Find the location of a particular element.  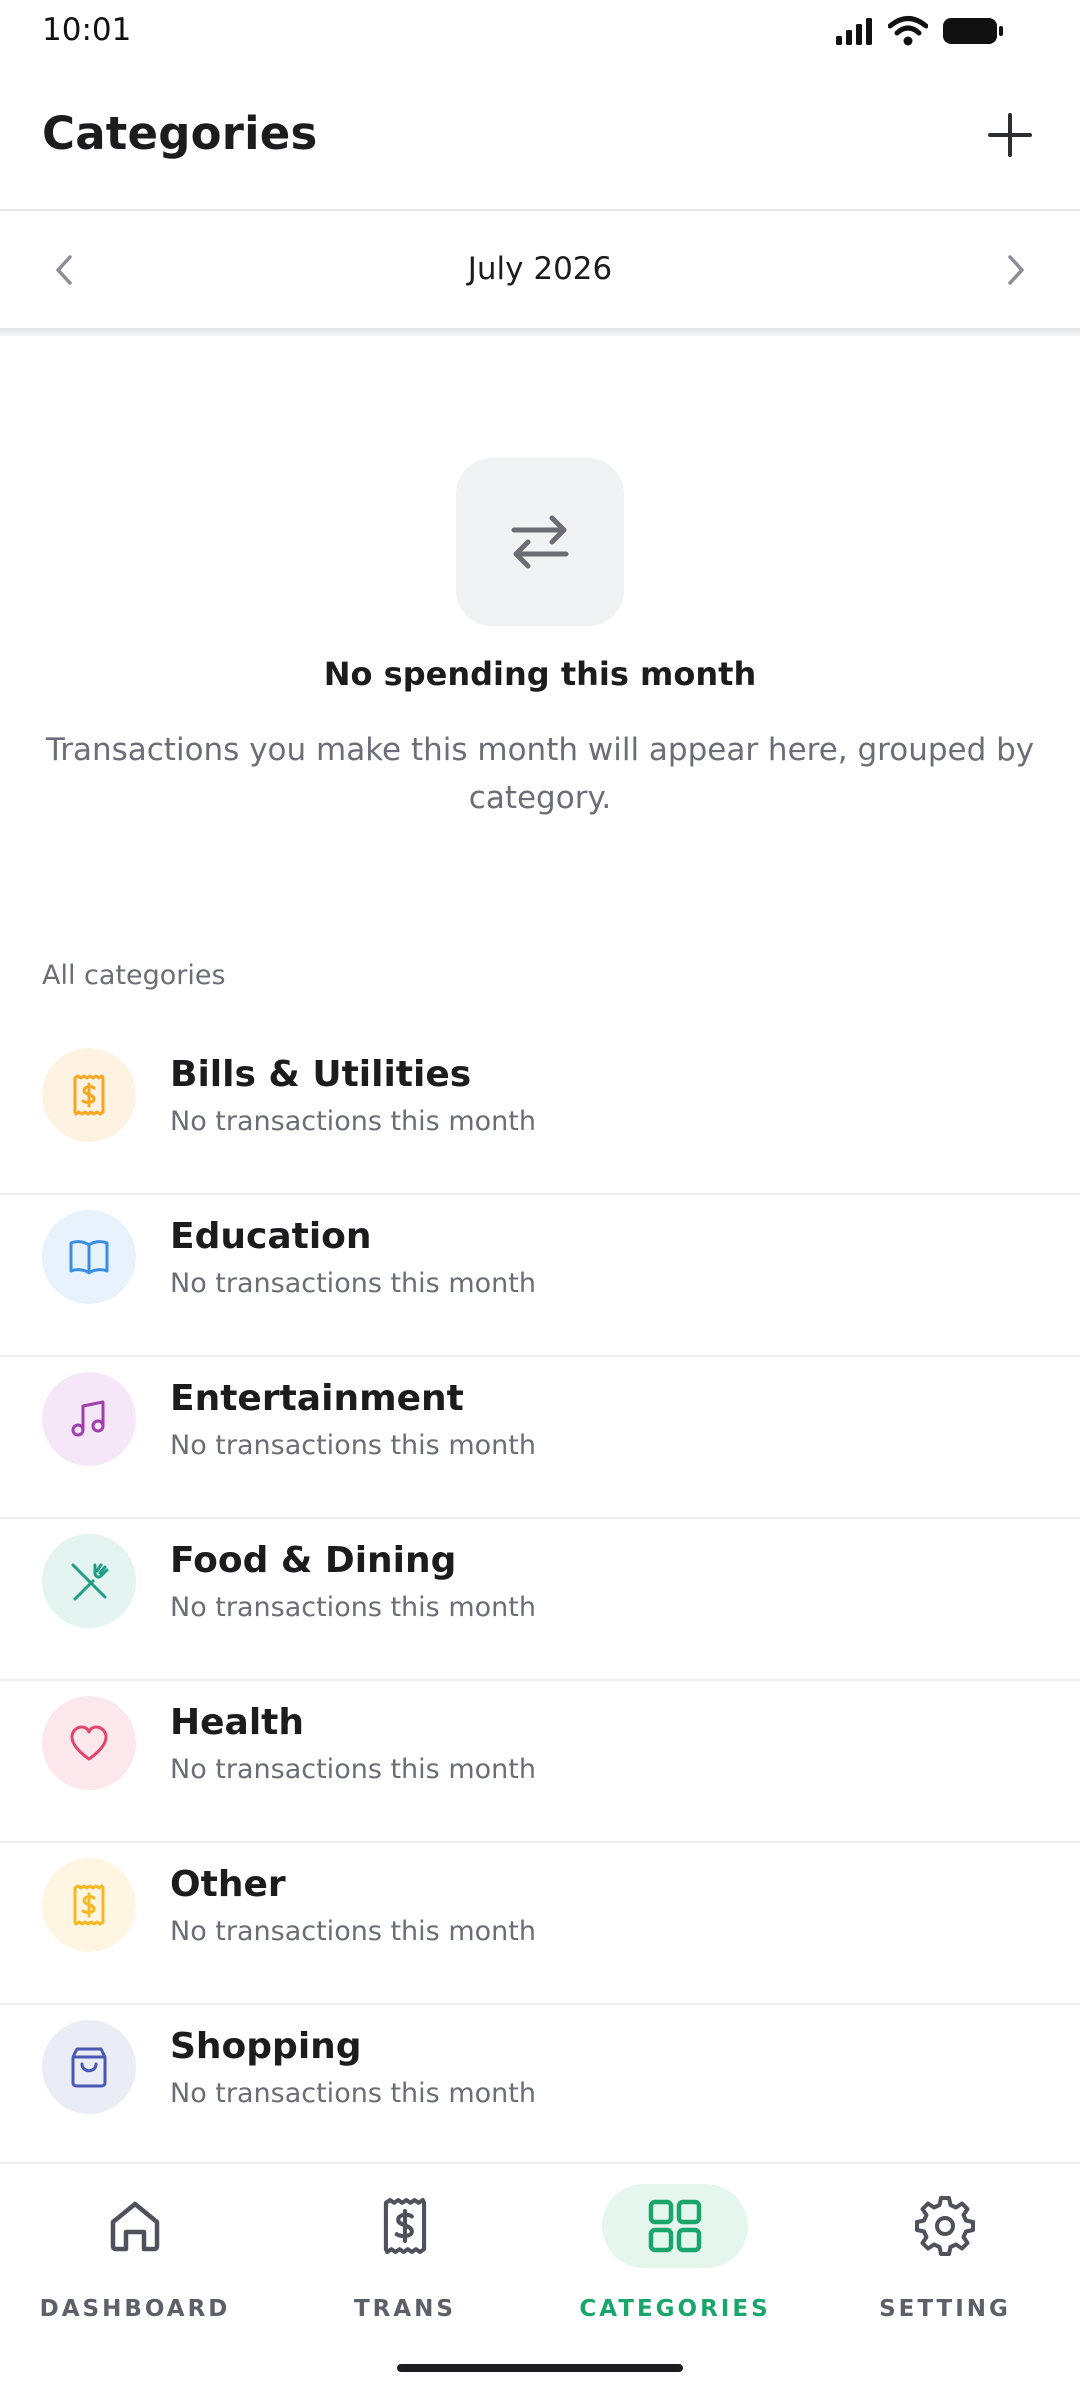

gear-icon is located at coordinates (945, 2226).